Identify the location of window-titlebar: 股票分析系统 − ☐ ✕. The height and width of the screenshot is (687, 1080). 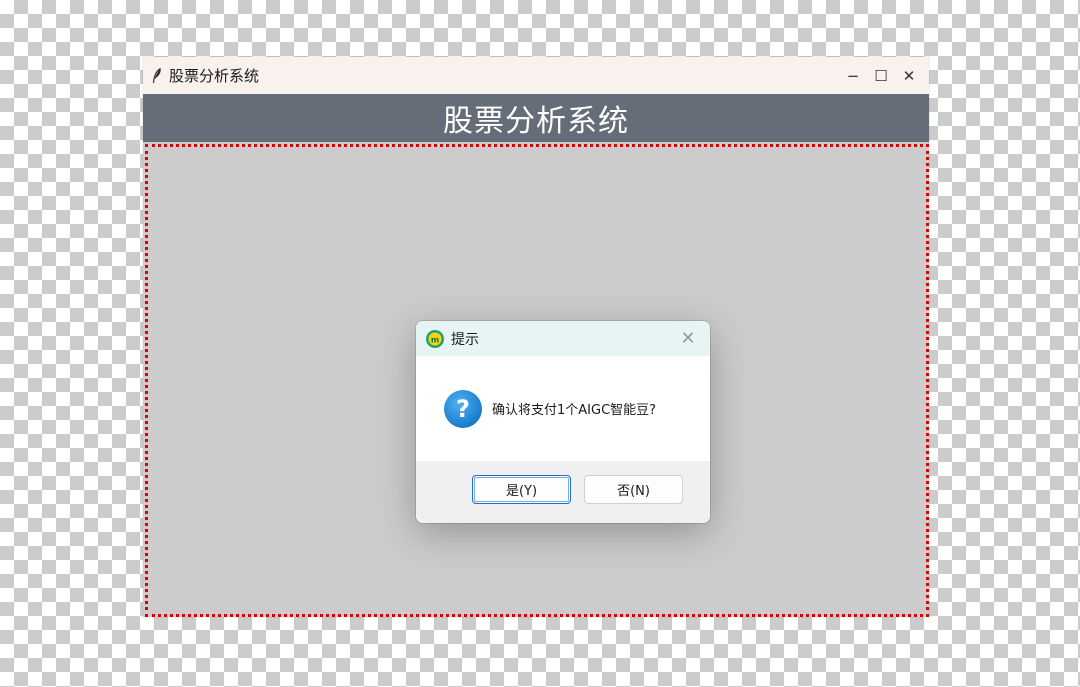
(536, 75).